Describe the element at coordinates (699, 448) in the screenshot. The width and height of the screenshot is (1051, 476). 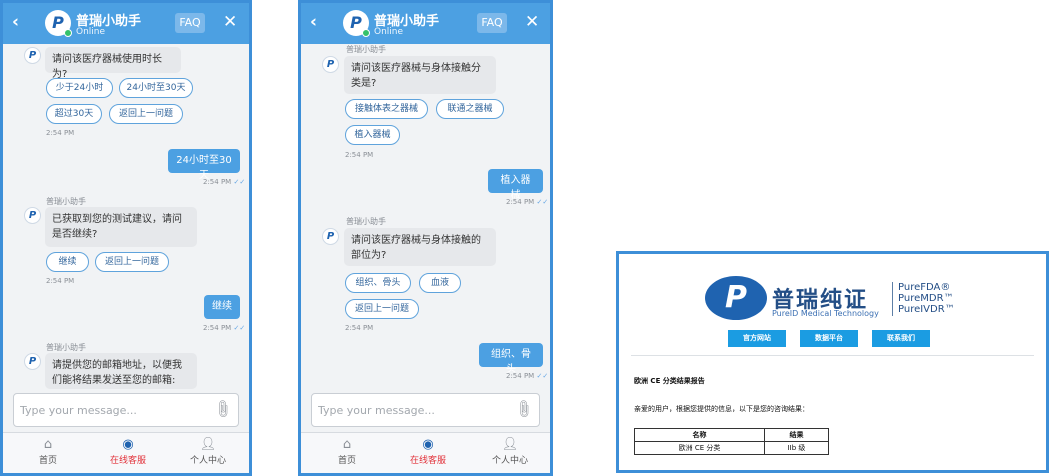
I see `table-cell: 欧洲 CE 分类` at that location.